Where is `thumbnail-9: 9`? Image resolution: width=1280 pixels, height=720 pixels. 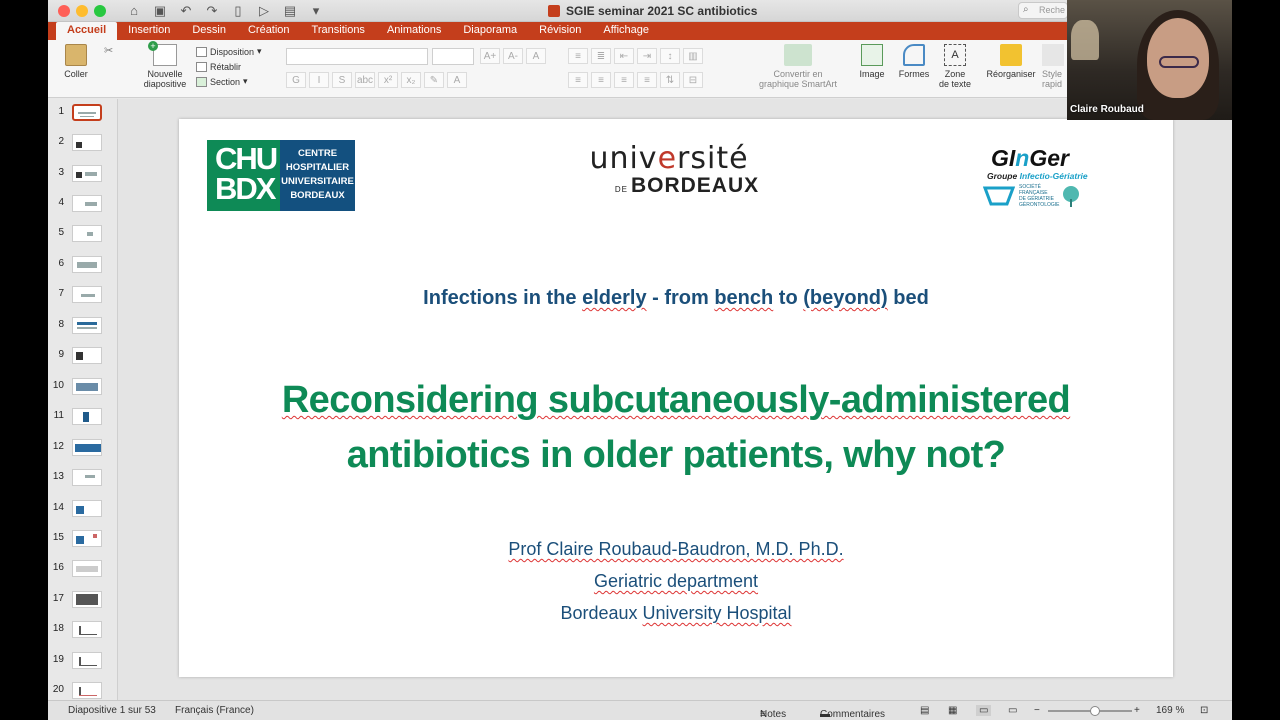 thumbnail-9: 9 is located at coordinates (82, 356).